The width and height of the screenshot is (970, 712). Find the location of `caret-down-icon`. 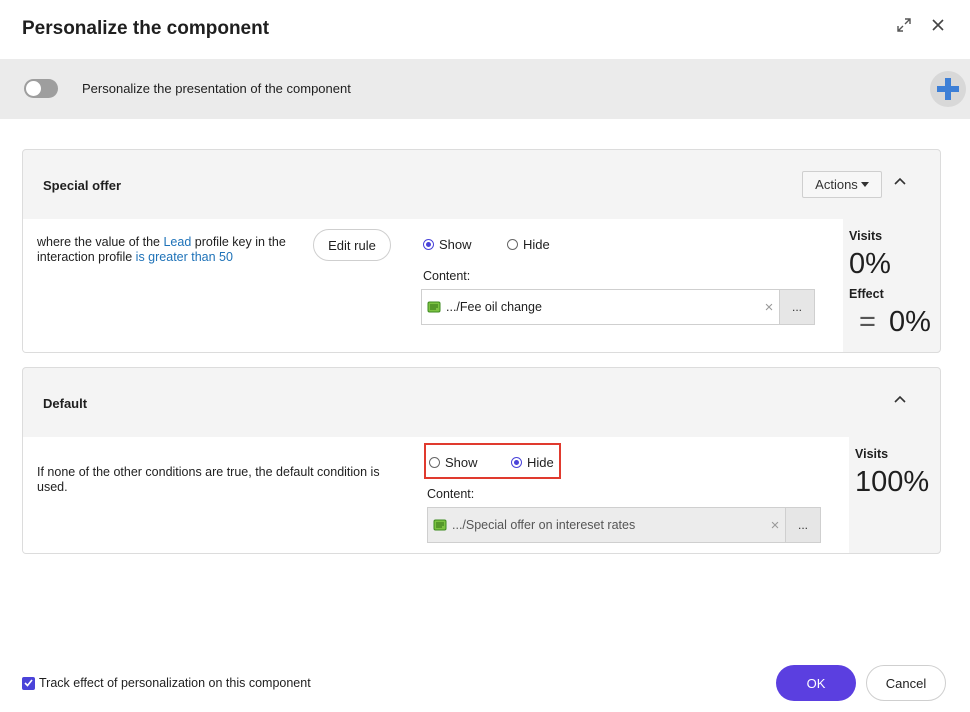

caret-down-icon is located at coordinates (864, 184).